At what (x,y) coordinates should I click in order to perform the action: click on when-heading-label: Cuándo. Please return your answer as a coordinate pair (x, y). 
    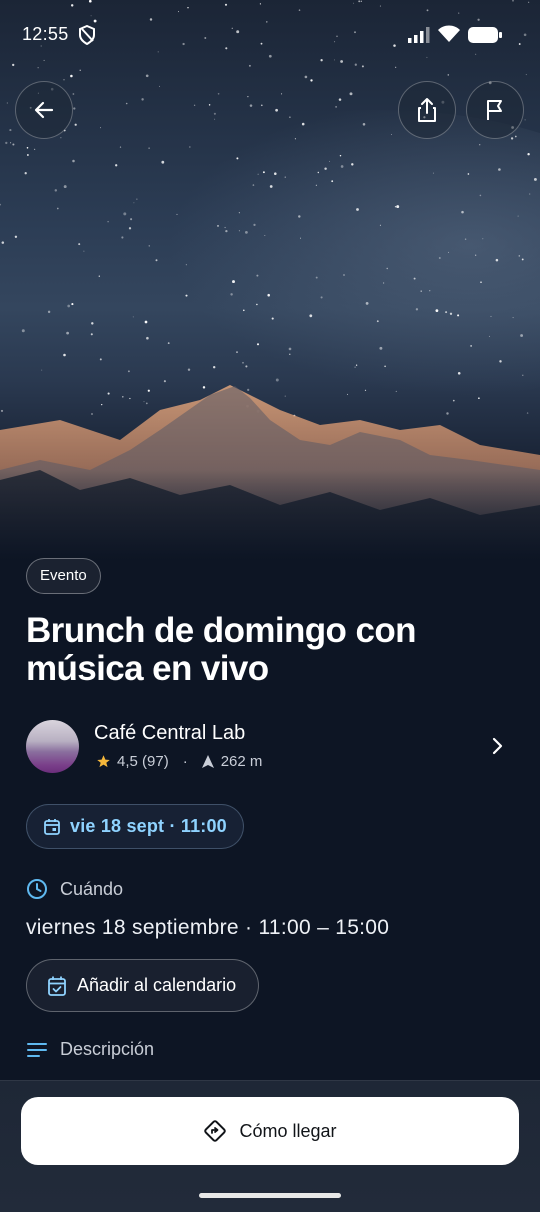
    Looking at the image, I should click on (92, 888).